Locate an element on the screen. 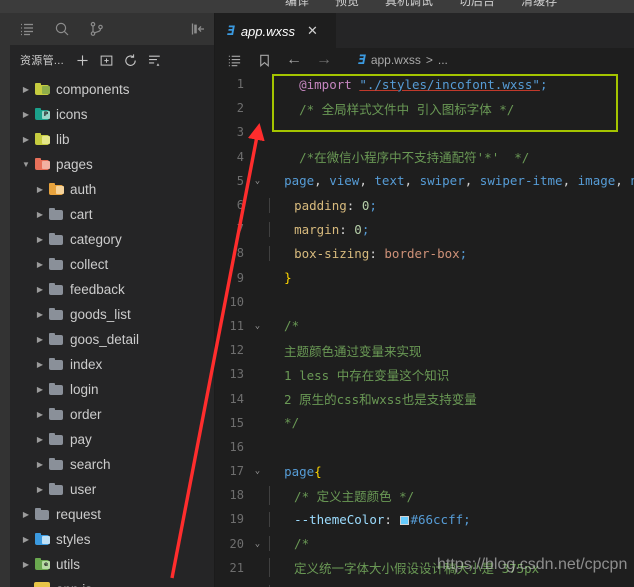  code-line: 2 /* 全局样式文件中 引入图标字体 */ is located at coordinates (425, 108).